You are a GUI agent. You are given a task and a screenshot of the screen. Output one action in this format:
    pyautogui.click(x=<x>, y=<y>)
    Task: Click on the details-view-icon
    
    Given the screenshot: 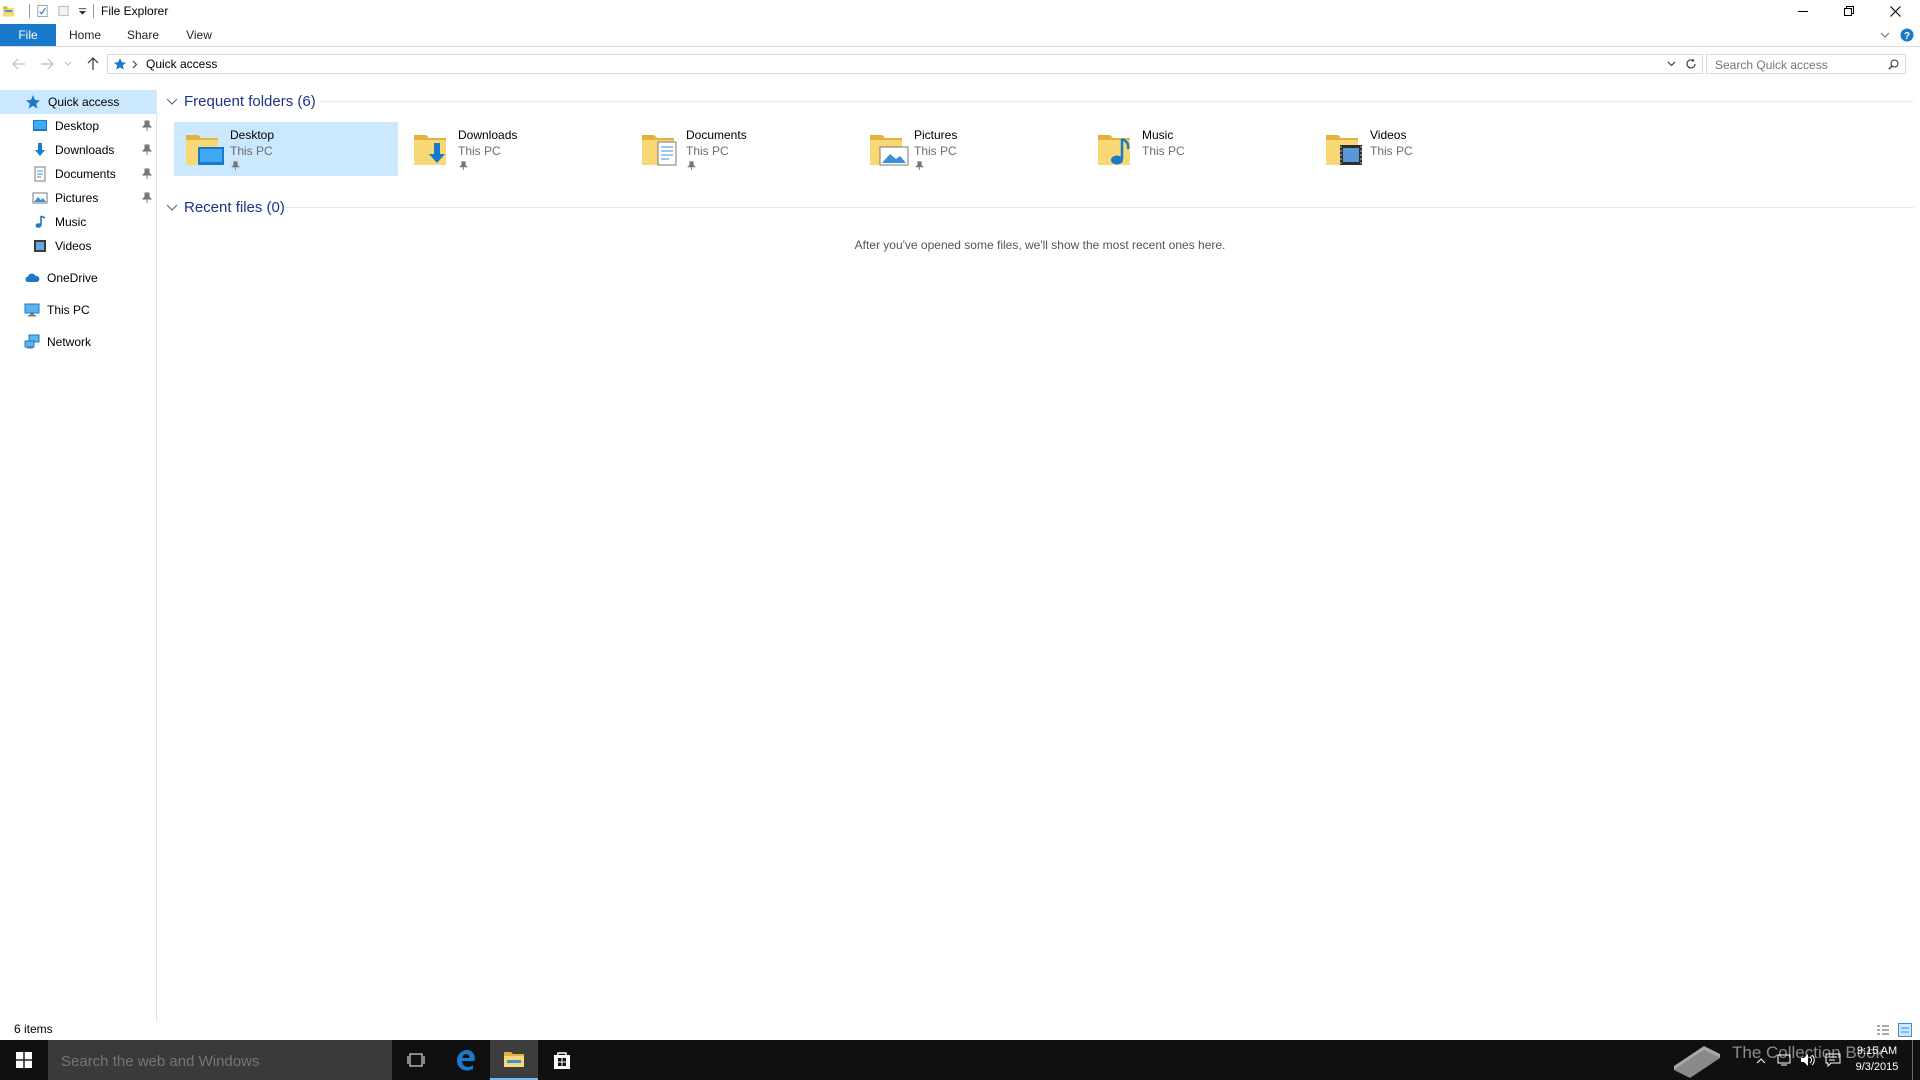 What is the action you would take?
    pyautogui.click(x=1883, y=1030)
    